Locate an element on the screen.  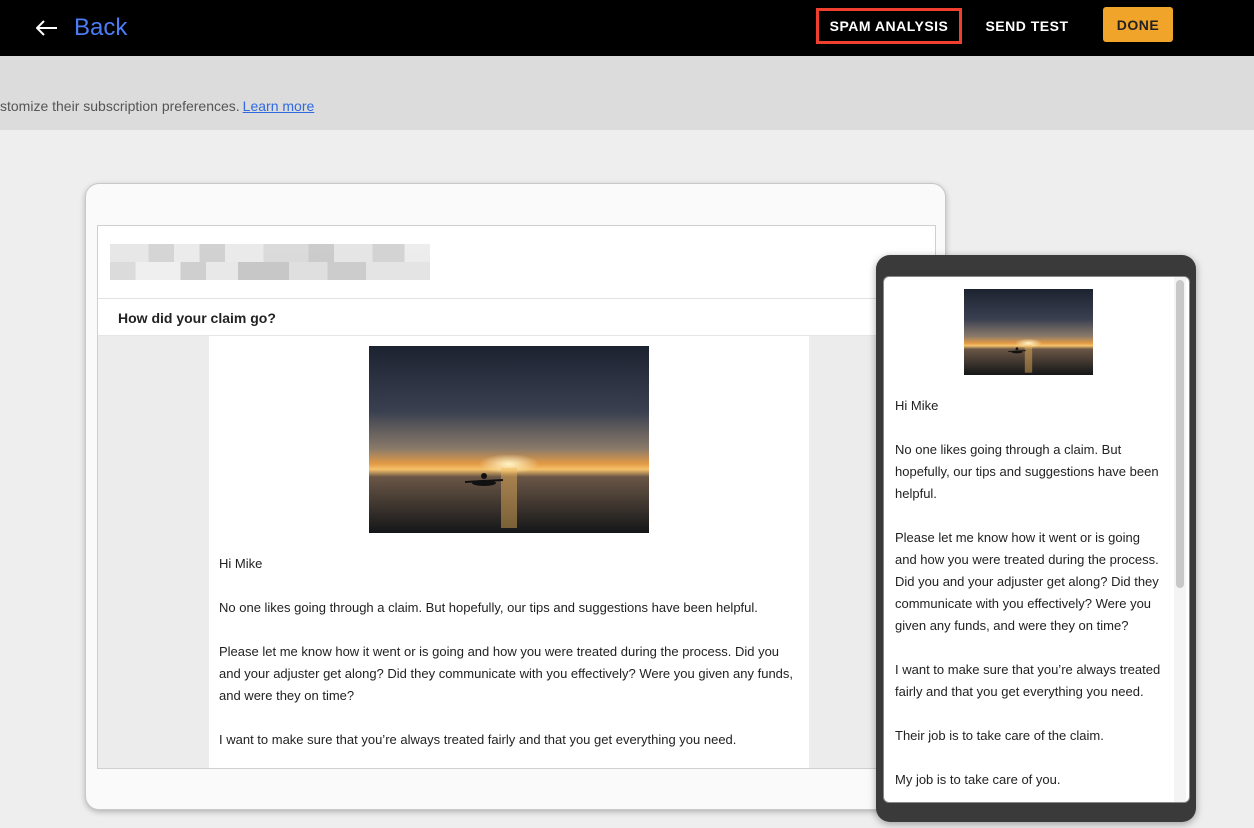
notice-message: stomize their subscription preferences. is located at coordinates (120, 106).